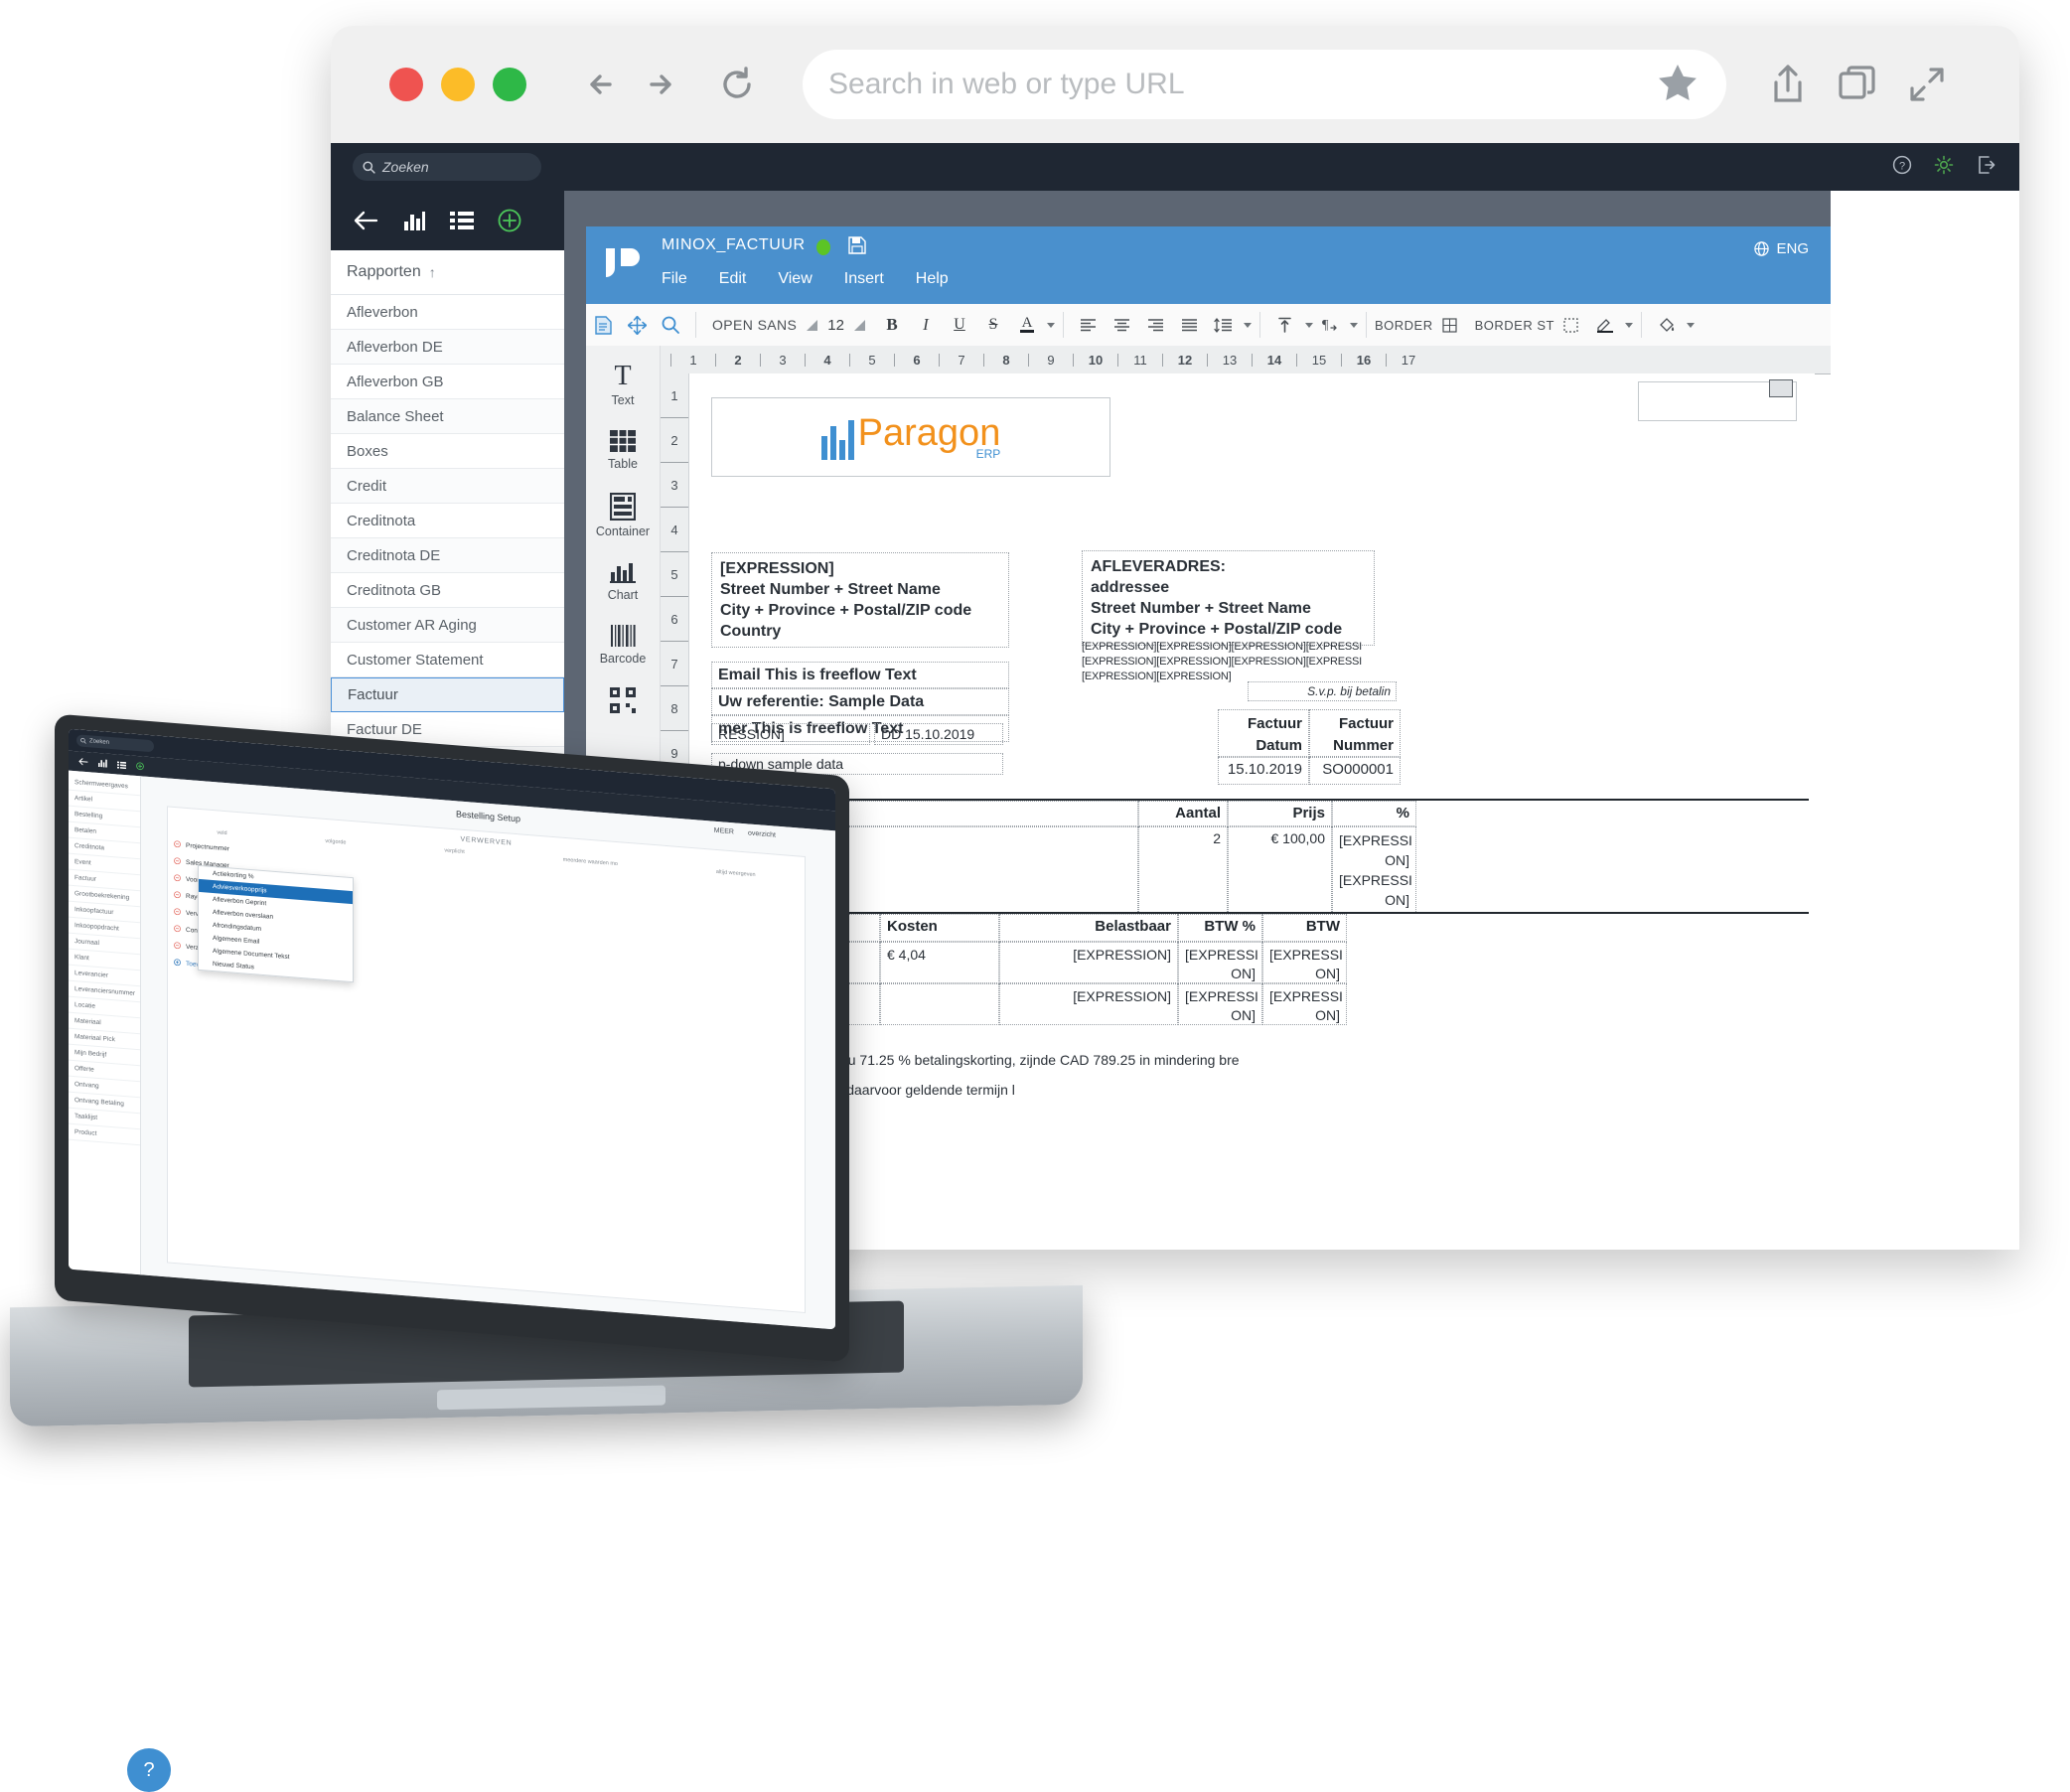 Image resolution: width=2070 pixels, height=1792 pixels. What do you see at coordinates (892, 325) in the screenshot?
I see `bold-button: B` at bounding box center [892, 325].